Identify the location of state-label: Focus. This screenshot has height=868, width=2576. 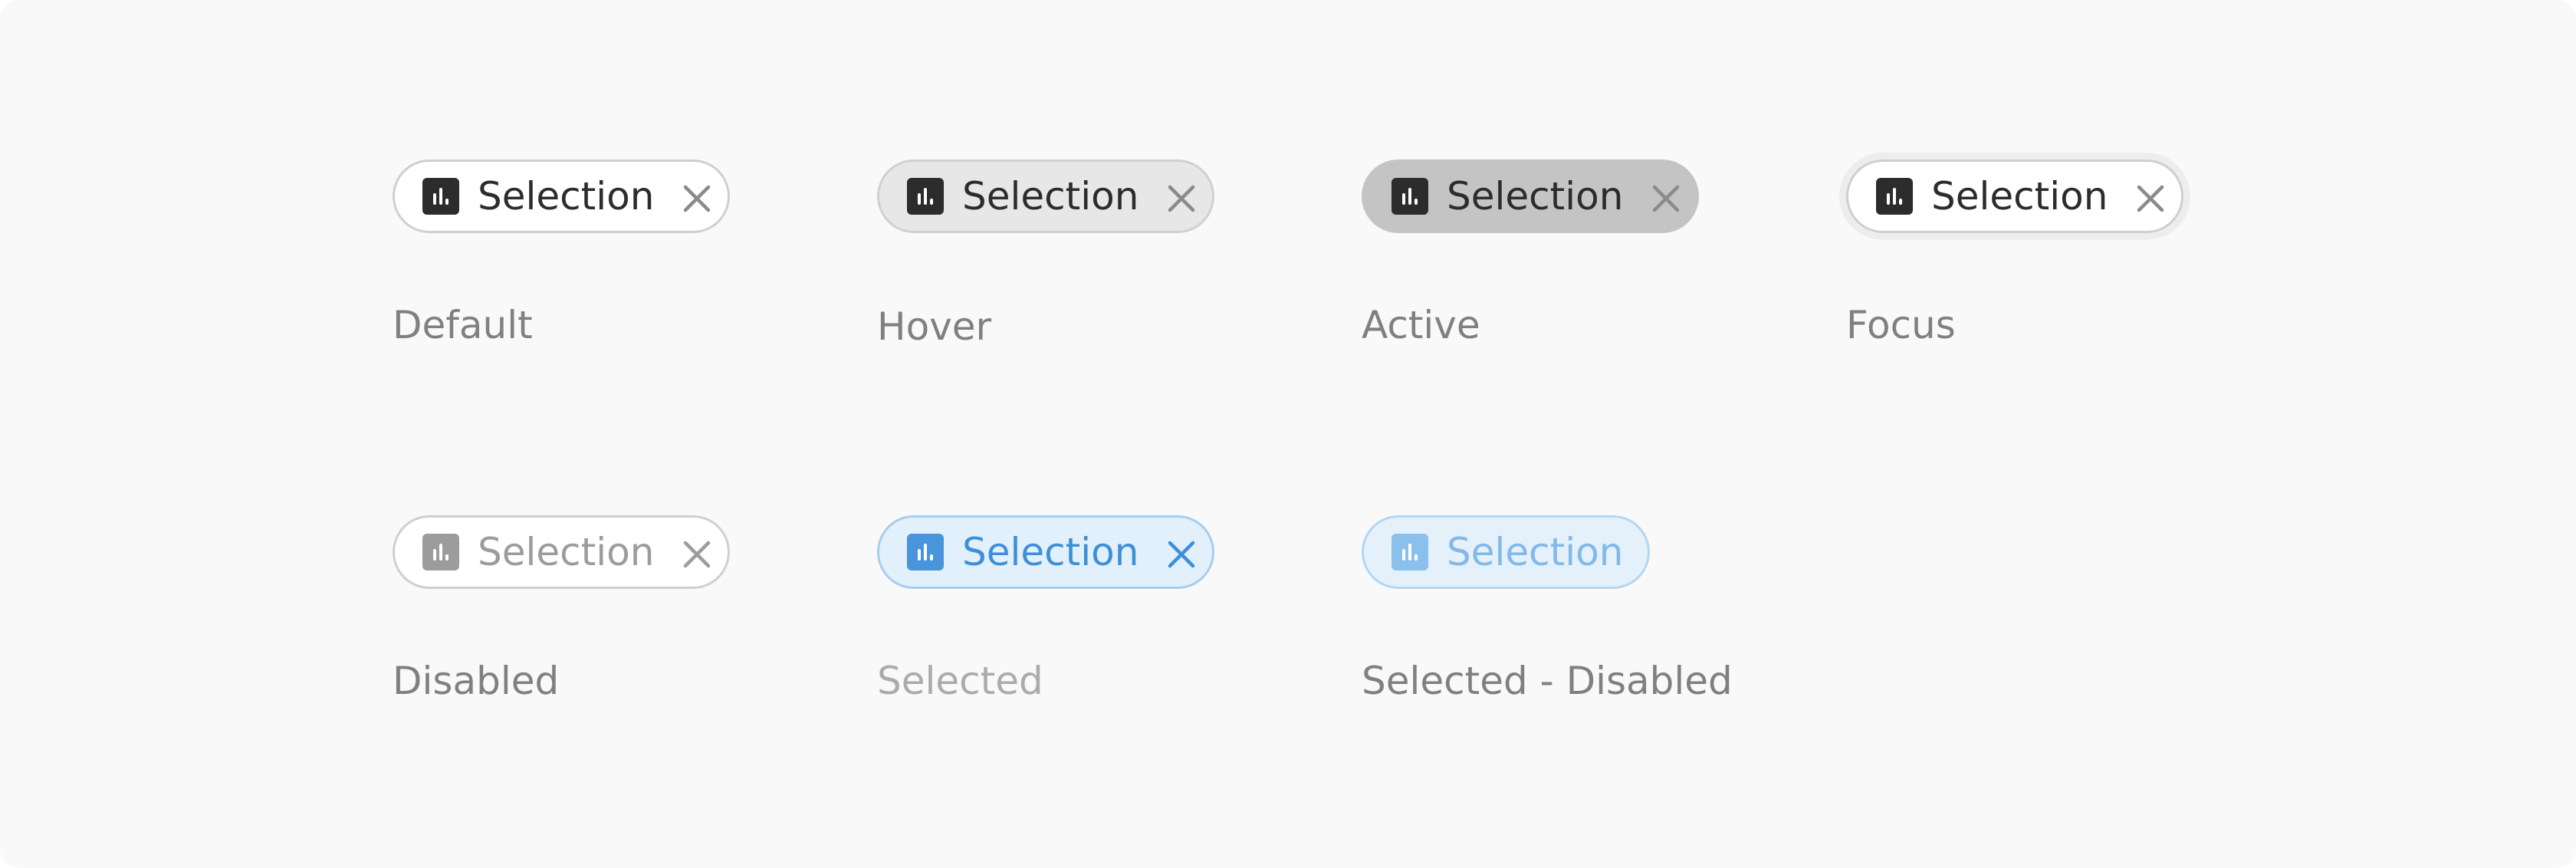
(1901, 325).